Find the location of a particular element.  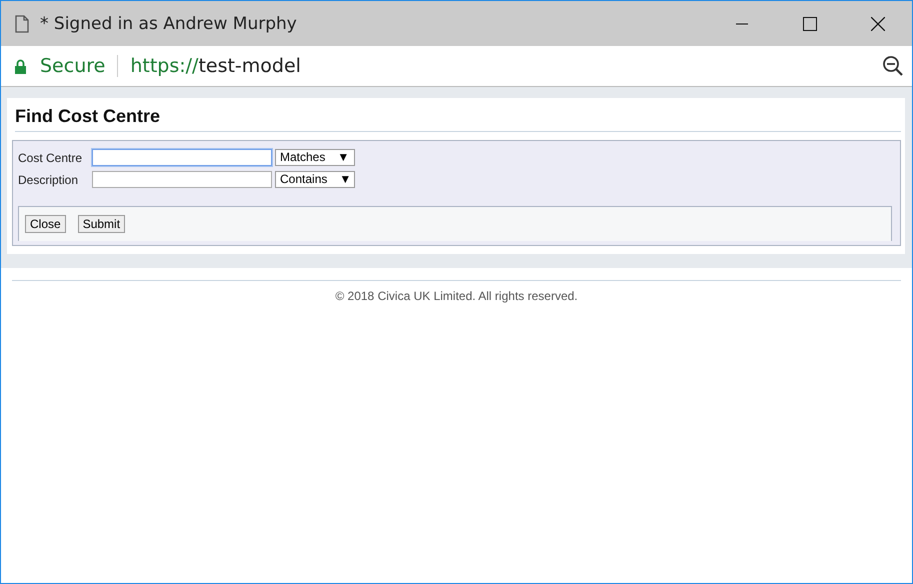

page-heading: Find Cost Centre is located at coordinates (458, 119).